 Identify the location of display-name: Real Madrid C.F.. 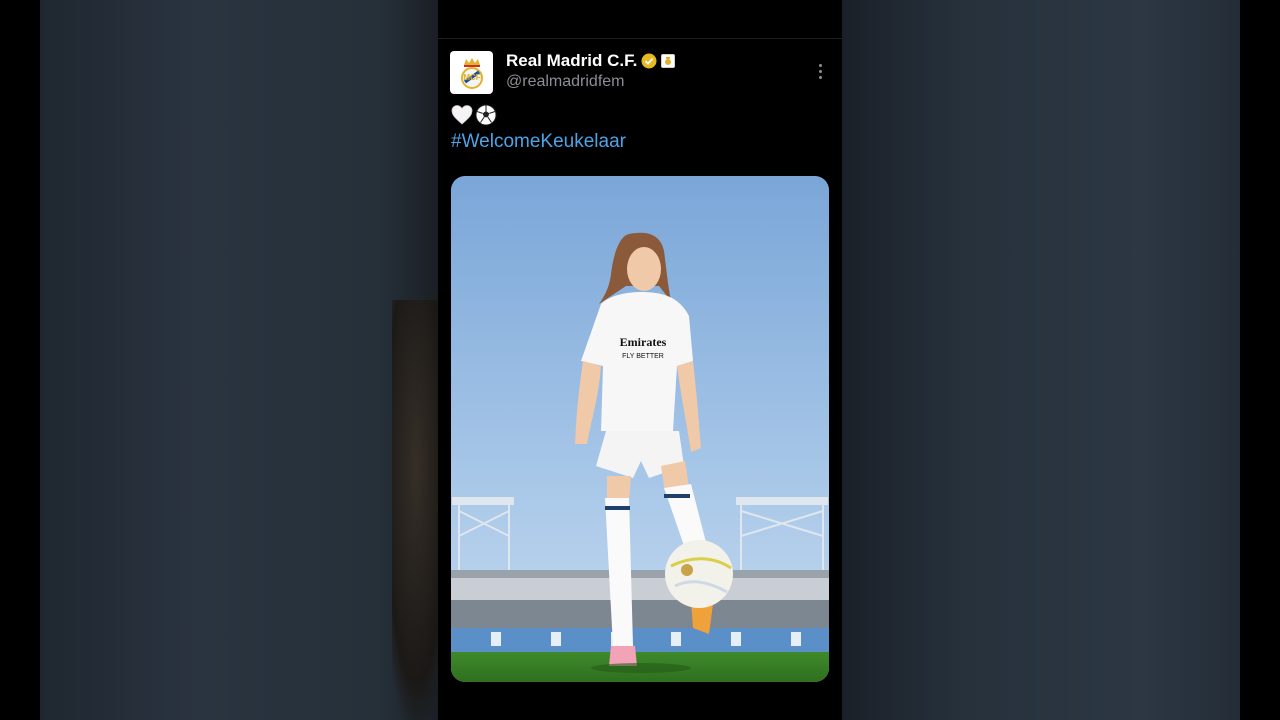
(571, 61).